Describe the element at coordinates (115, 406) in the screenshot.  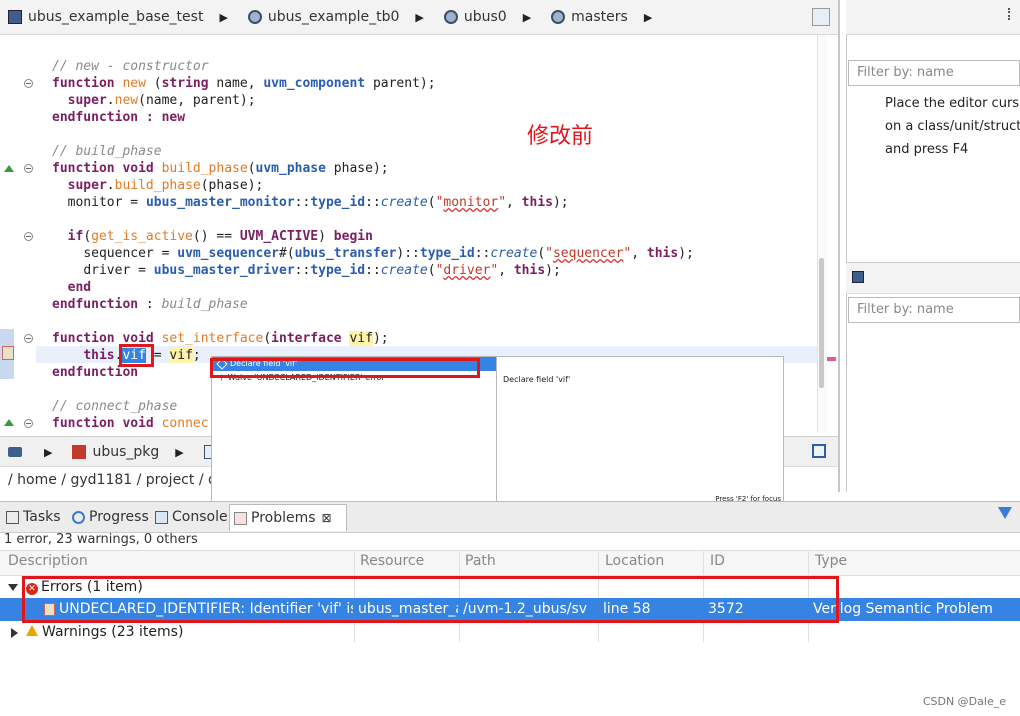
I see `code-line: // connect_phase` at that location.